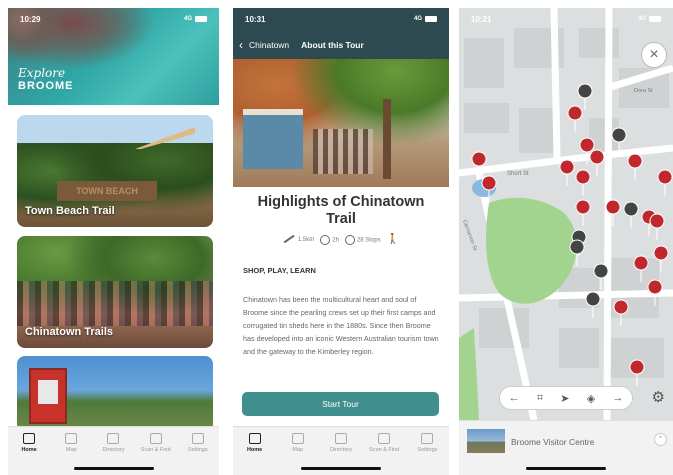 Image resolution: width=673 pixels, height=475 pixels. What do you see at coordinates (325, 239) in the screenshot?
I see `clock-icon` at bounding box center [325, 239].